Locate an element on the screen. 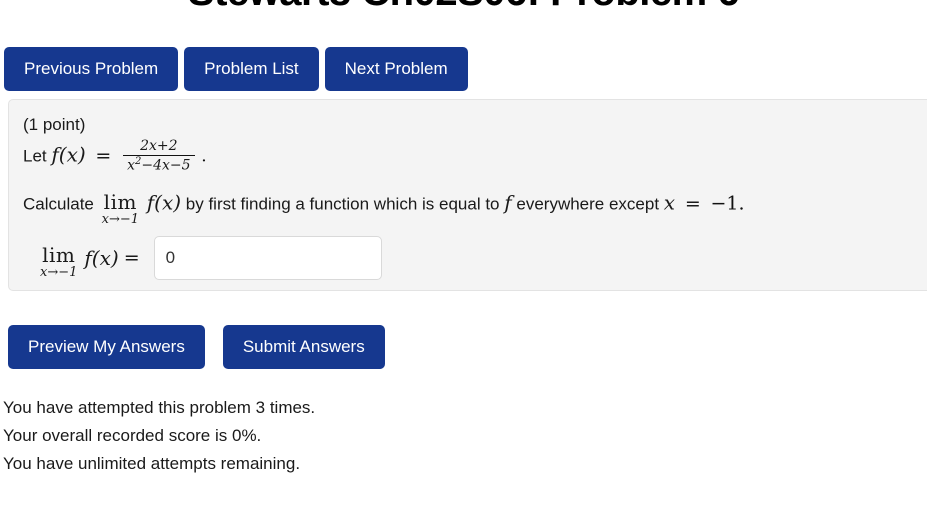 Image resolution: width=927 pixels, height=521 pixels. answer-action-bar: Preview My Answers Submit Answers is located at coordinates (196, 347).